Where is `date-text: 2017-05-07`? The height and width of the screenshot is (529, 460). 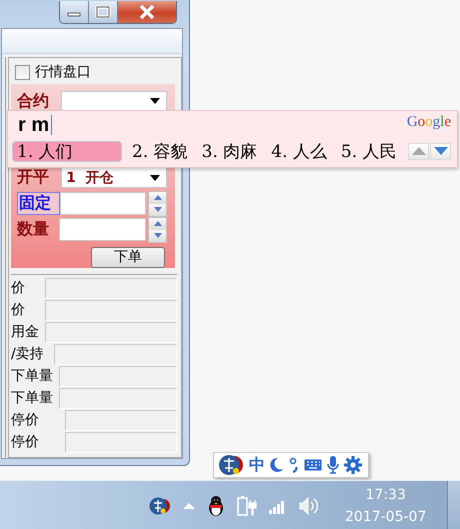 date-text: 2017-05-07 is located at coordinates (385, 517).